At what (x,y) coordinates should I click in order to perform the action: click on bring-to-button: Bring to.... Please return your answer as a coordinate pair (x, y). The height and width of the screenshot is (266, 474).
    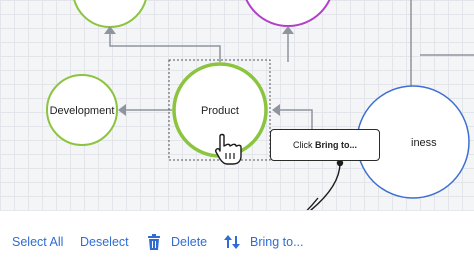
    Looking at the image, I should click on (277, 242).